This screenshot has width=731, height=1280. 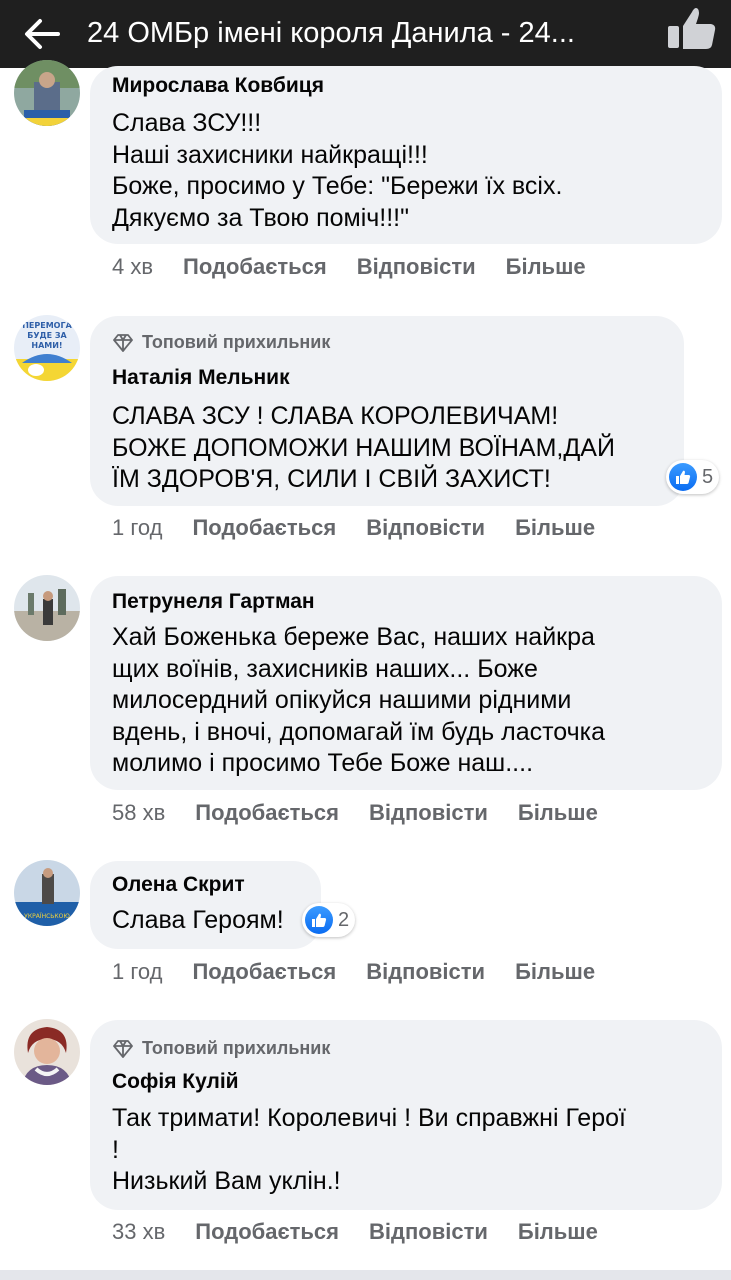 I want to click on back-button, so click(x=42, y=34).